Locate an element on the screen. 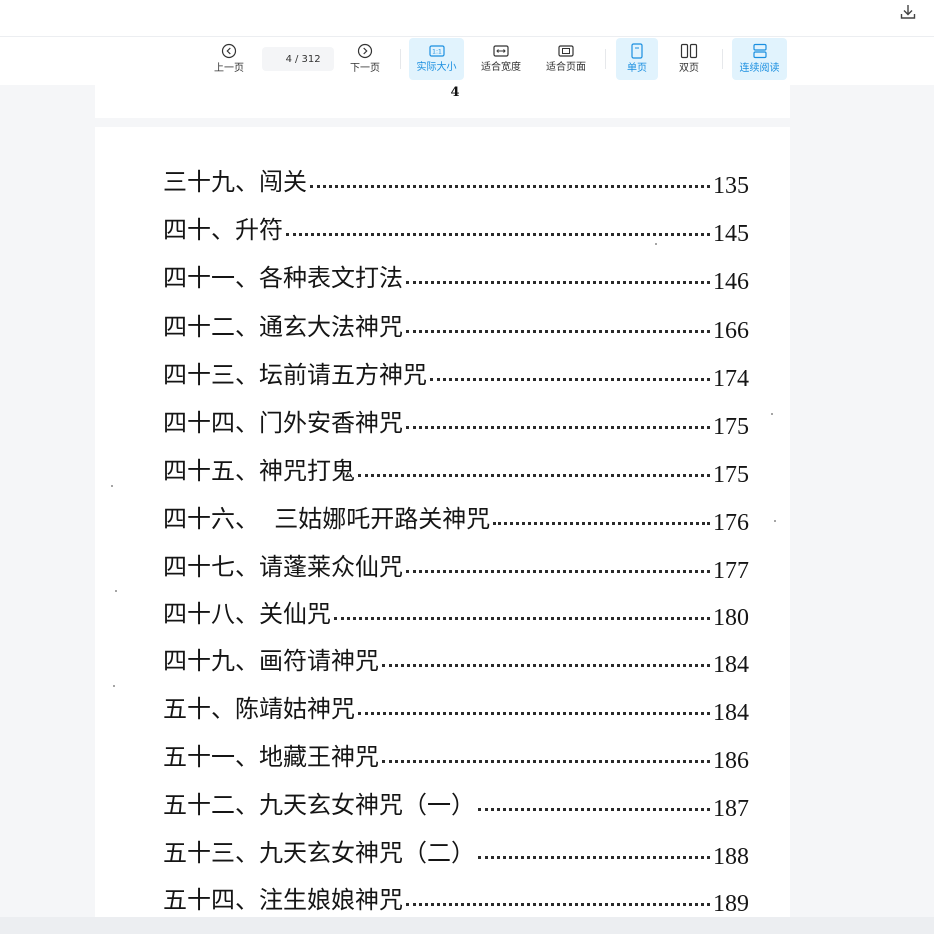 This screenshot has width=934, height=934. toc-title: 五十、陈靖姑神咒 is located at coordinates (259, 709).